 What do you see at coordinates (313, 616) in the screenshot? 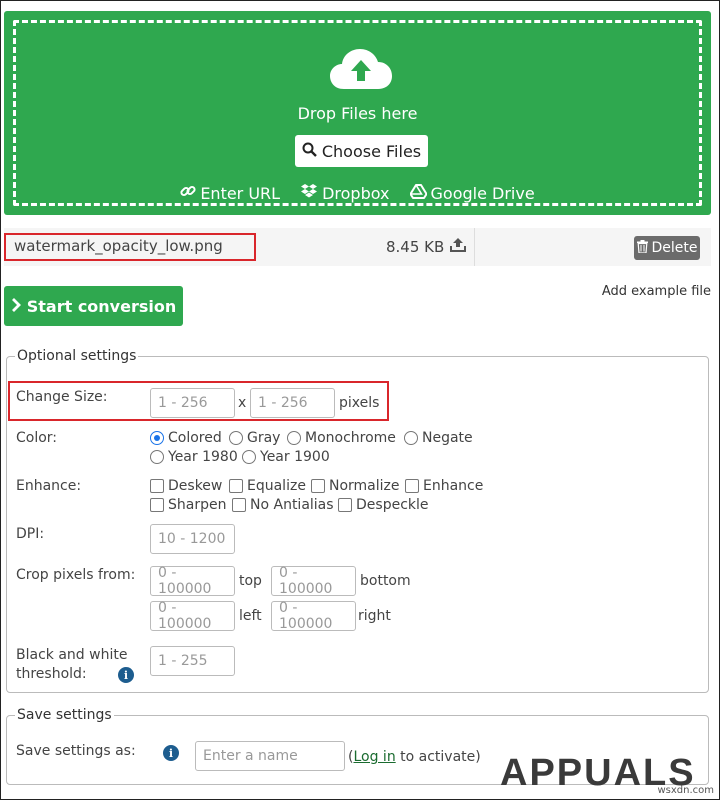
I see `crop-right-input: 0 - 100000` at bounding box center [313, 616].